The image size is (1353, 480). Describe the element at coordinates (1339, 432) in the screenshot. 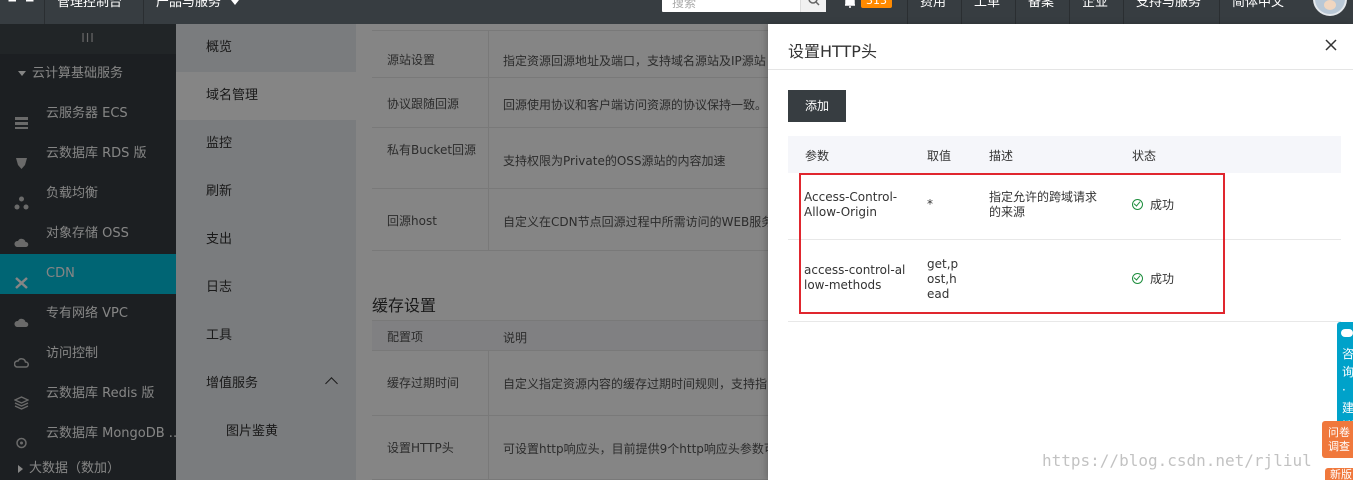

I see `survey-line: 问卷` at that location.